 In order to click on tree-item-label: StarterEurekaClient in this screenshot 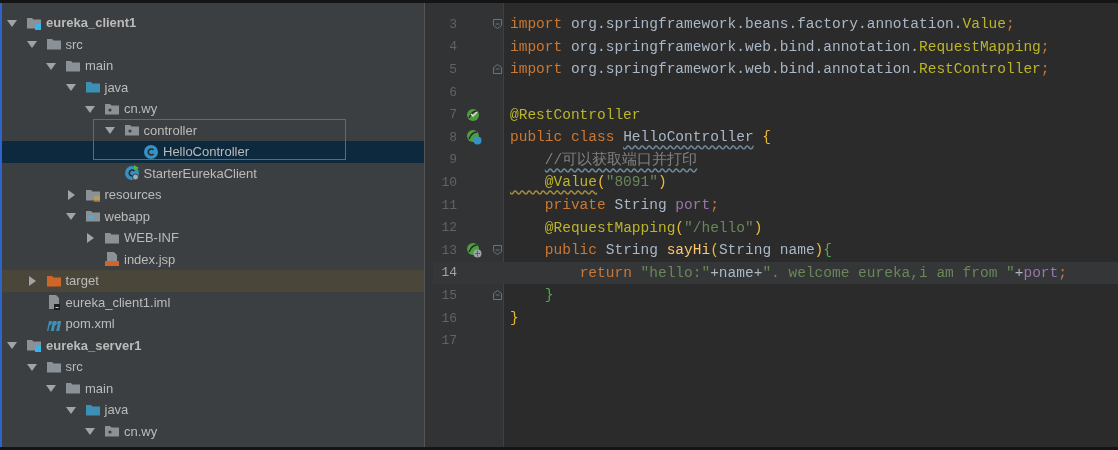, I will do `click(200, 173)`.